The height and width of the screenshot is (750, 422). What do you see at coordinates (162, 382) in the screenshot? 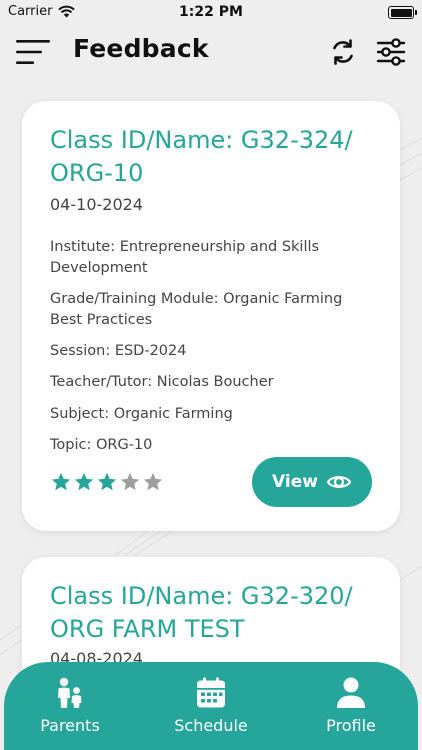
I see `teacher-text: Teacher/Tutor: Nicolas Boucher` at bounding box center [162, 382].